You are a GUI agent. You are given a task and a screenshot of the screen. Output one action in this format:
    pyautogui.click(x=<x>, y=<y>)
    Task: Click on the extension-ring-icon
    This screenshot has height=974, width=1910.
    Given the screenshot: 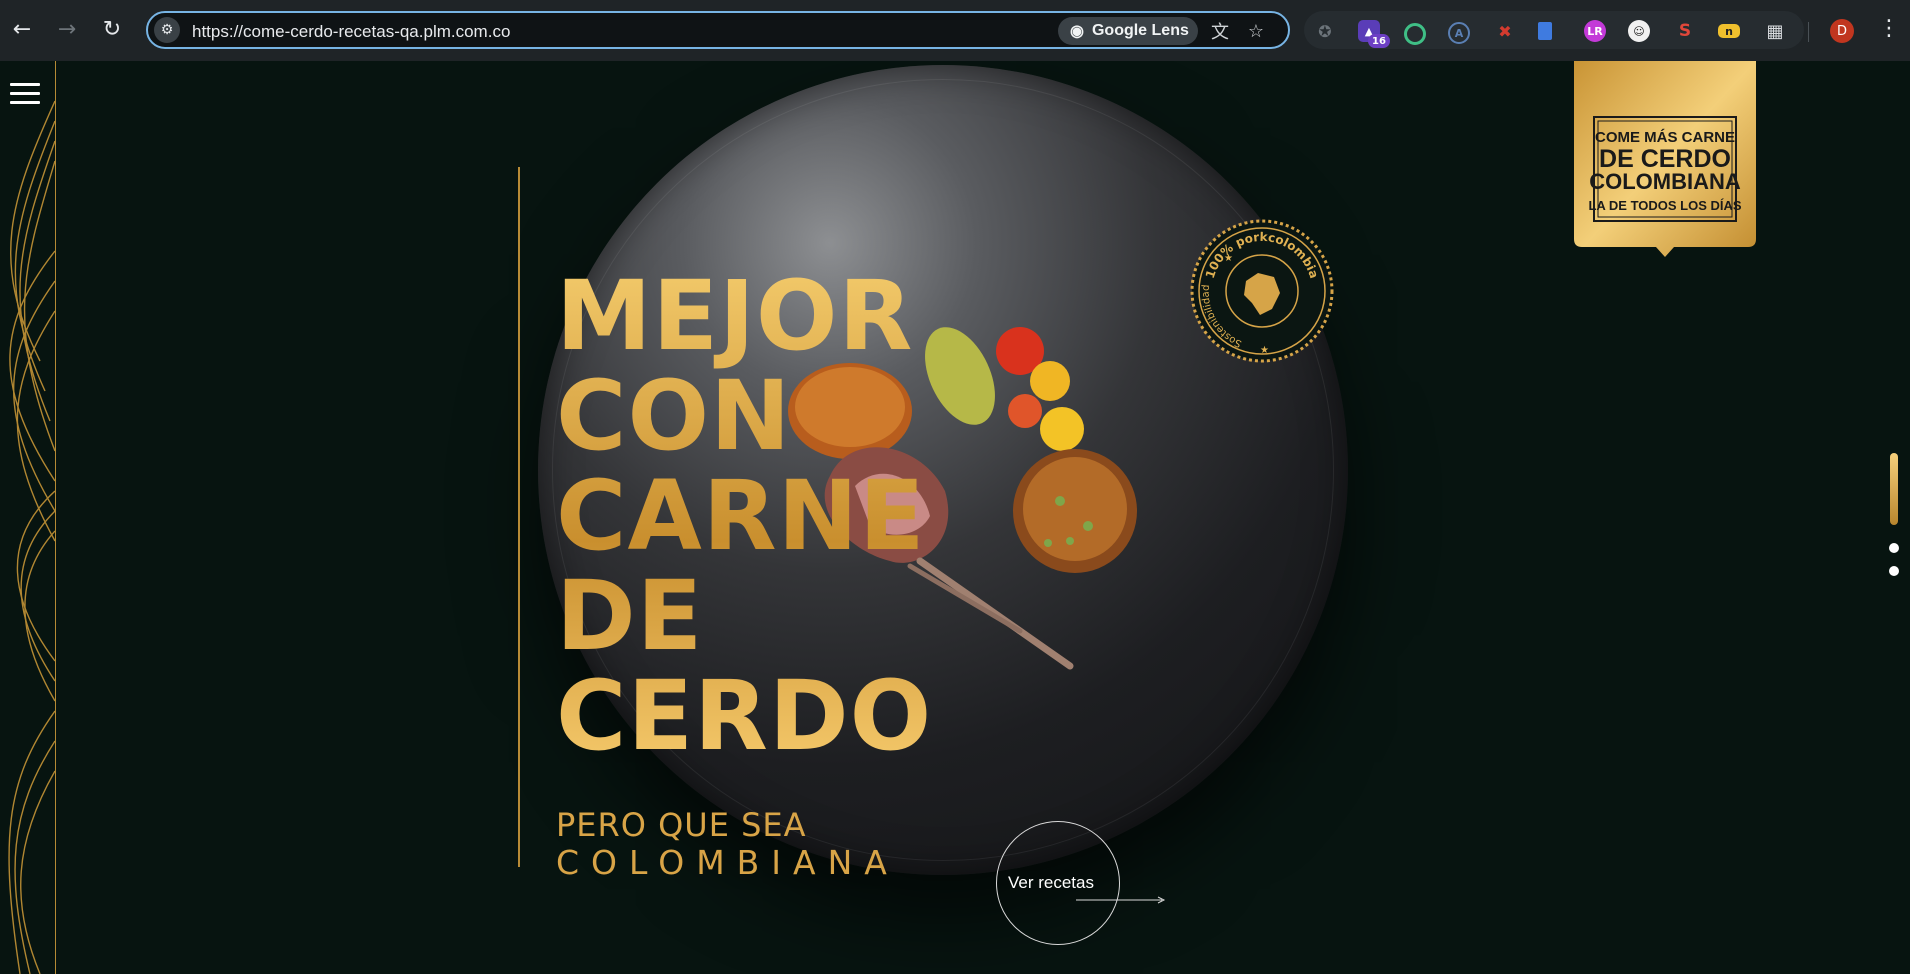 What is the action you would take?
    pyautogui.click(x=1415, y=34)
    